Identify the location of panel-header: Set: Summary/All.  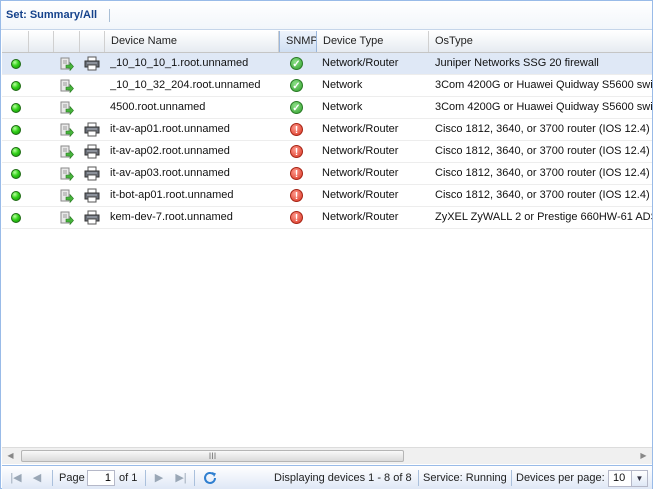
(326, 15).